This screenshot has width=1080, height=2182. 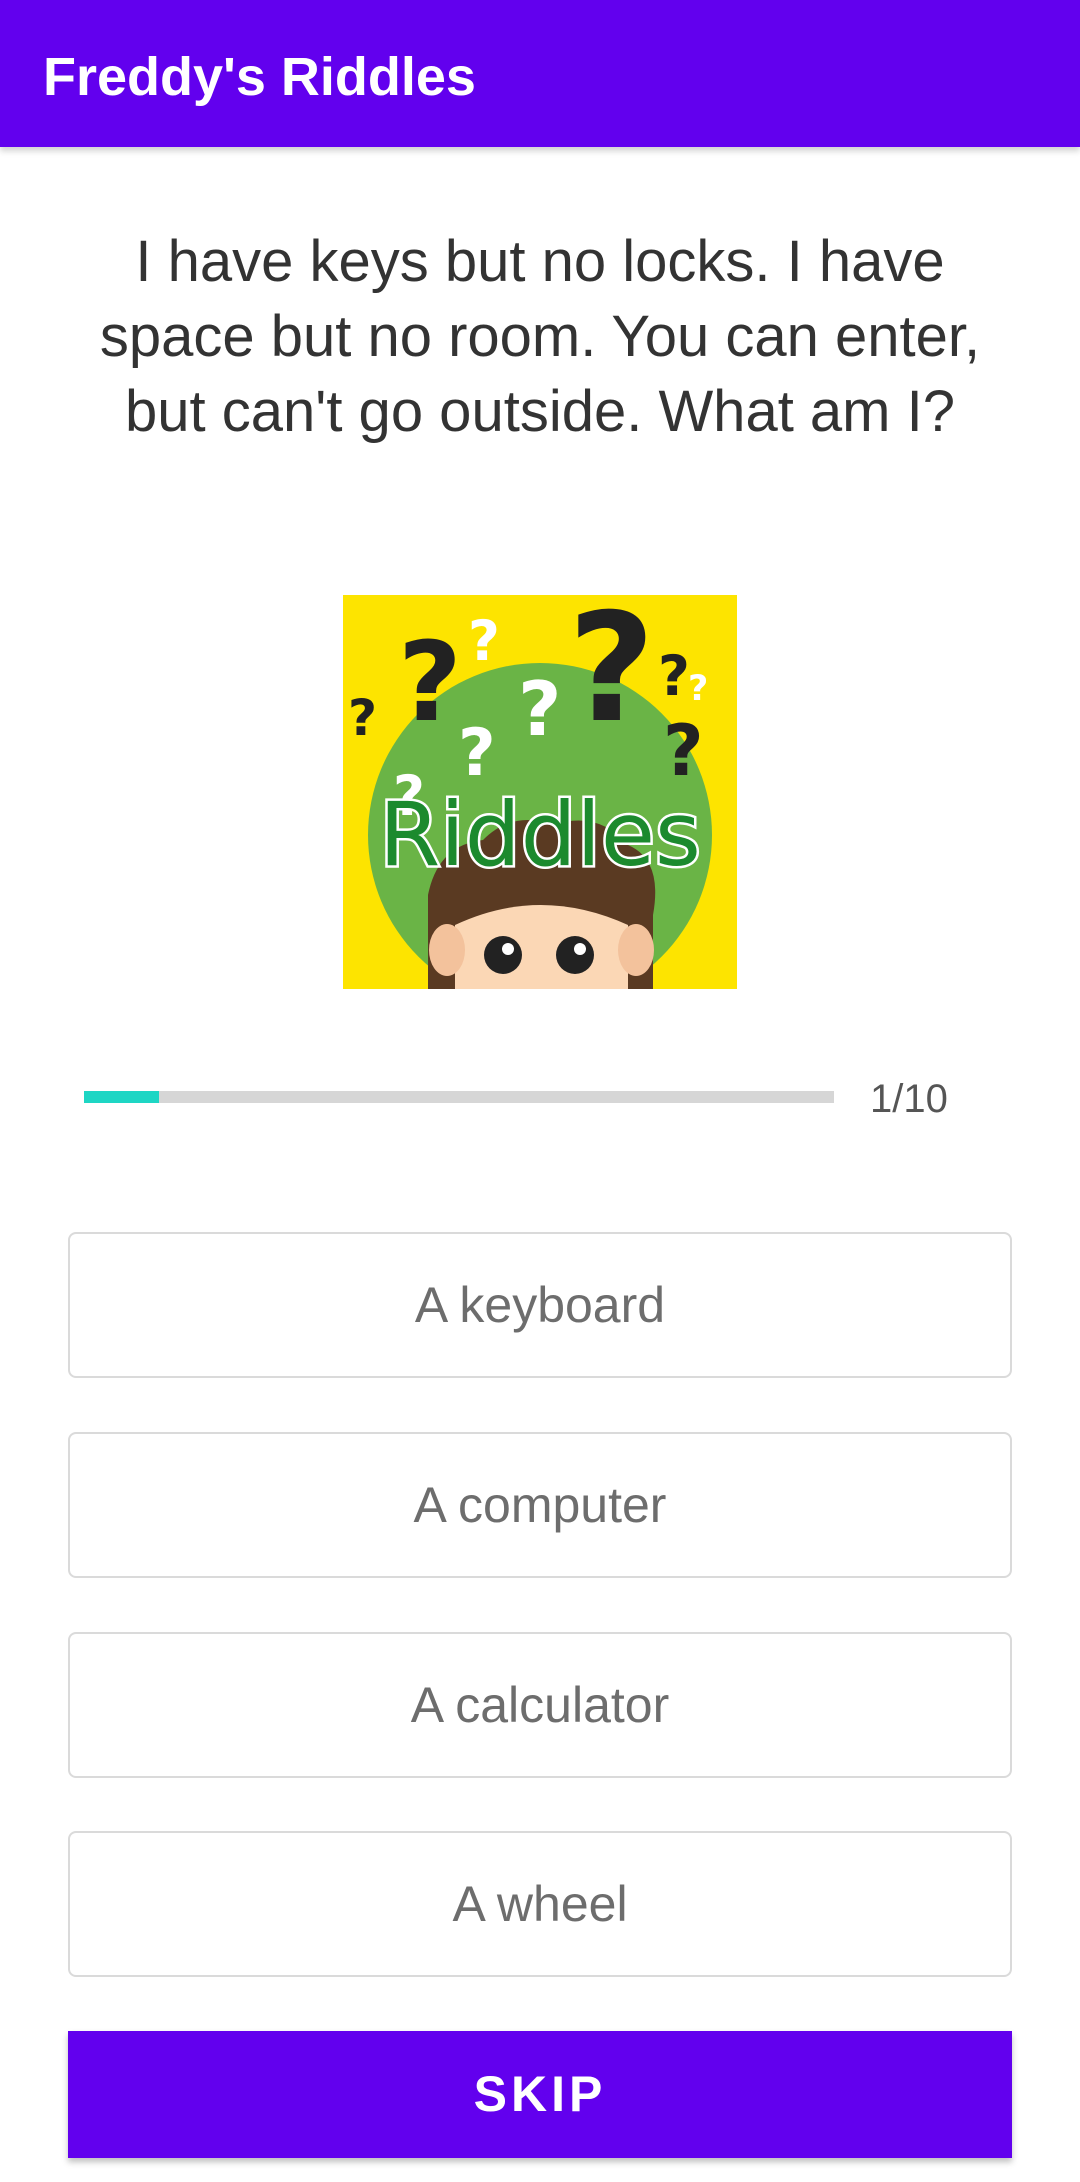 What do you see at coordinates (540, 1705) in the screenshot?
I see `answer-option-a-calculator: A calculator` at bounding box center [540, 1705].